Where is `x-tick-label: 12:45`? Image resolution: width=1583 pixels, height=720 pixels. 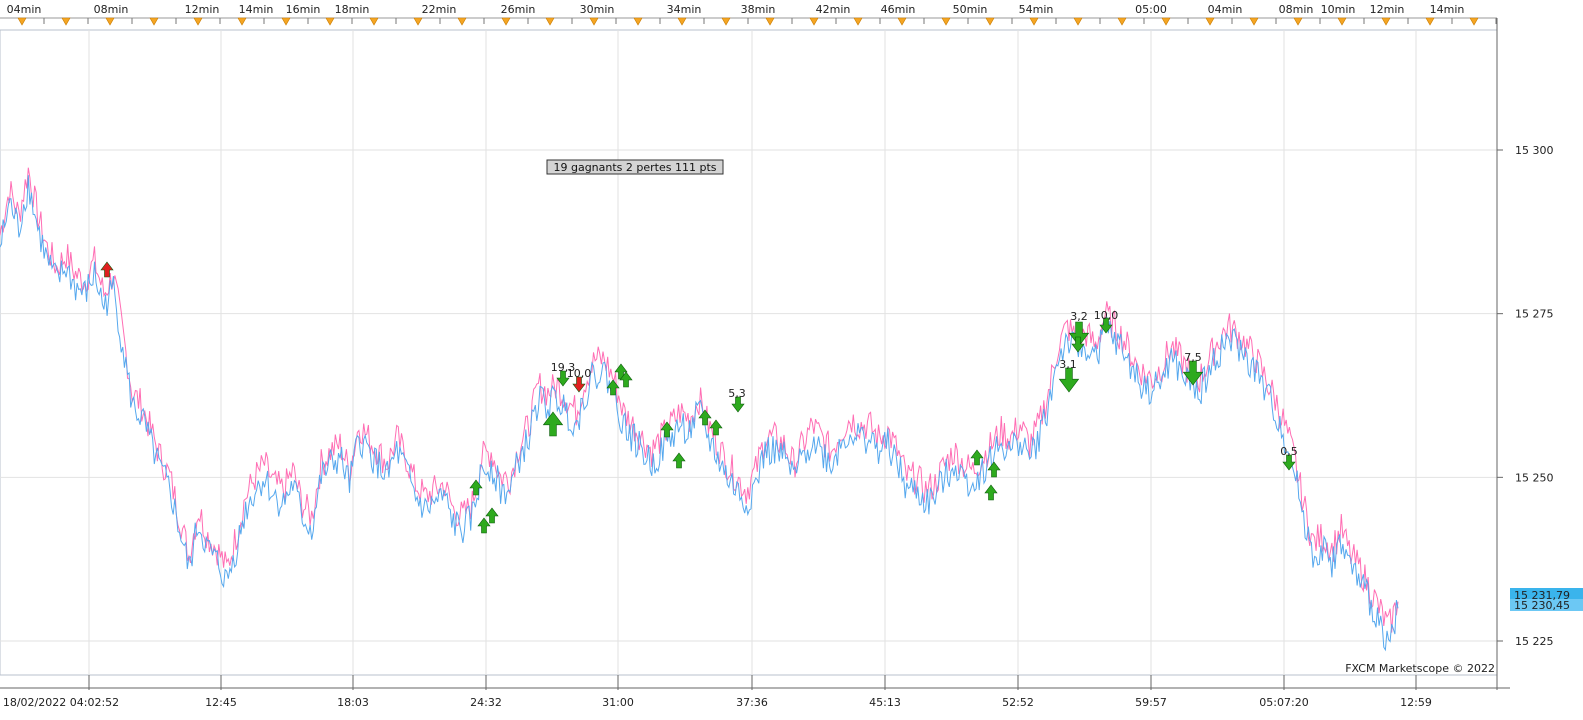 x-tick-label: 12:45 is located at coordinates (221, 702).